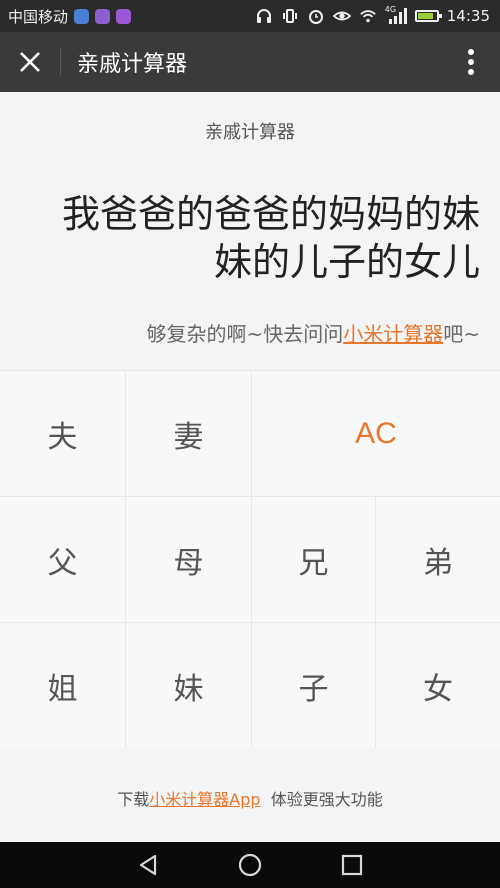 Image resolution: width=500 pixels, height=888 pixels. What do you see at coordinates (316, 16) in the screenshot?
I see `alarm-icon` at bounding box center [316, 16].